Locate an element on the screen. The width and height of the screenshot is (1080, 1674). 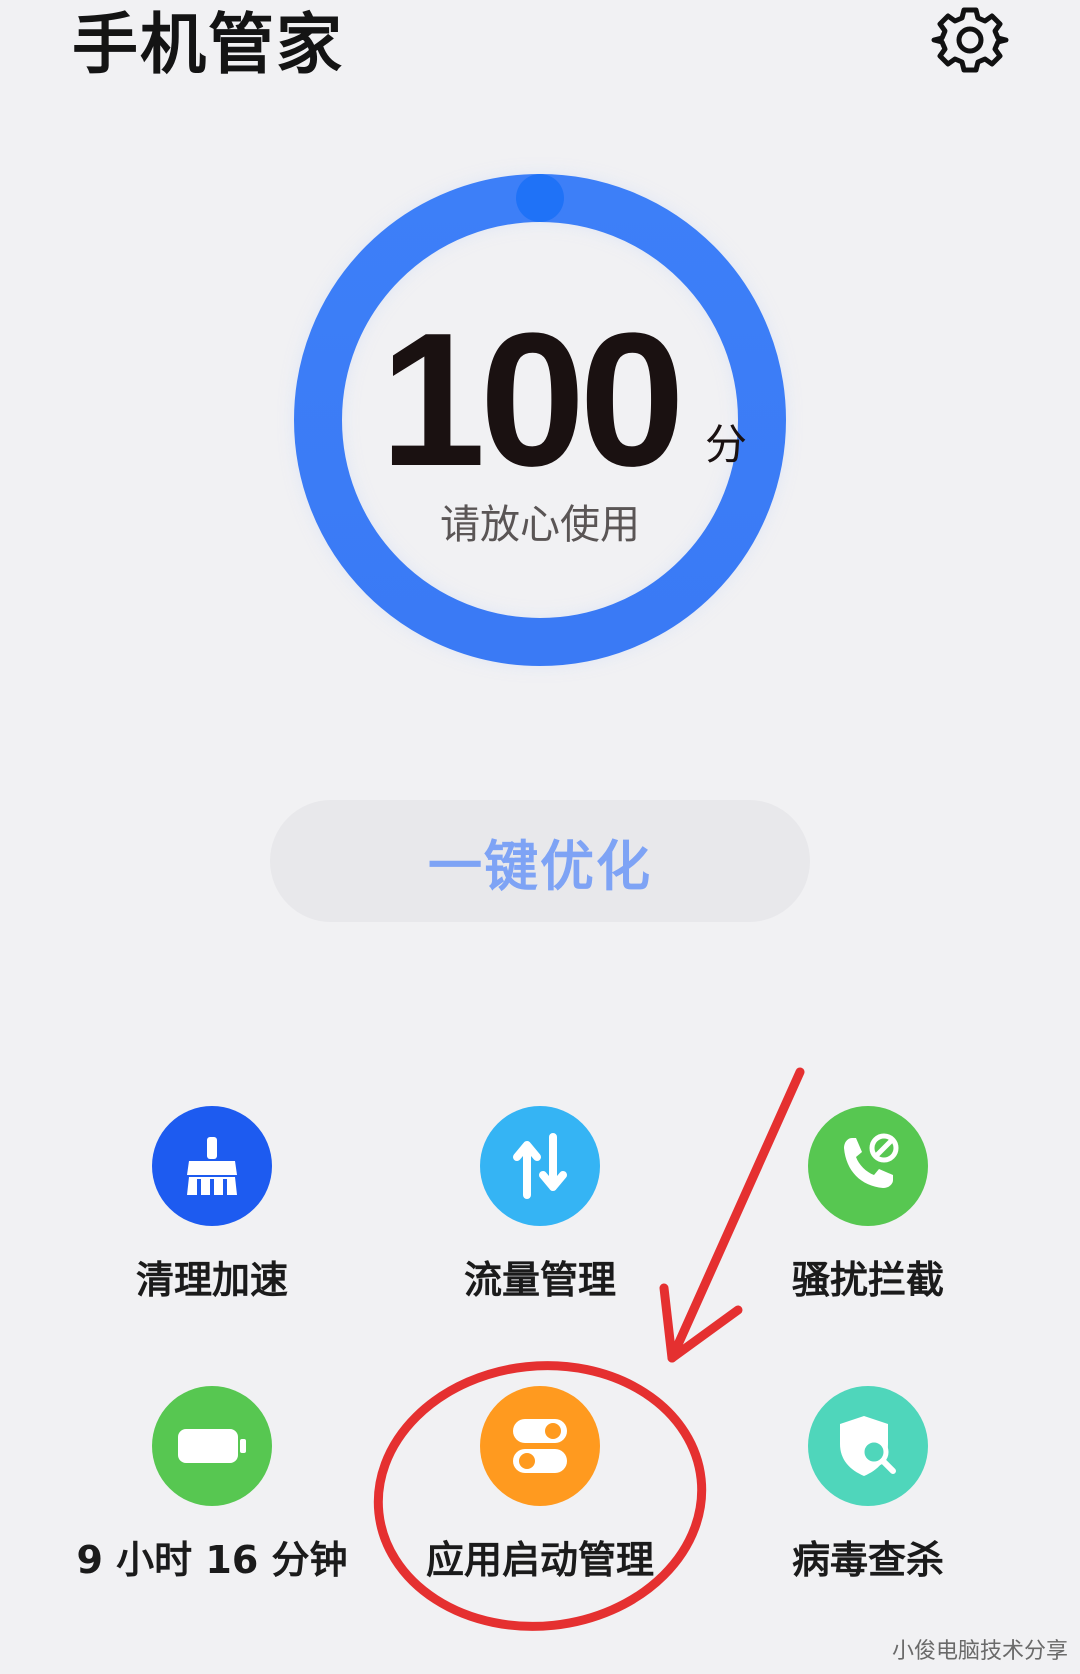
tool-virus-scan: 病毒查杀 is located at coordinates (868, 1501).